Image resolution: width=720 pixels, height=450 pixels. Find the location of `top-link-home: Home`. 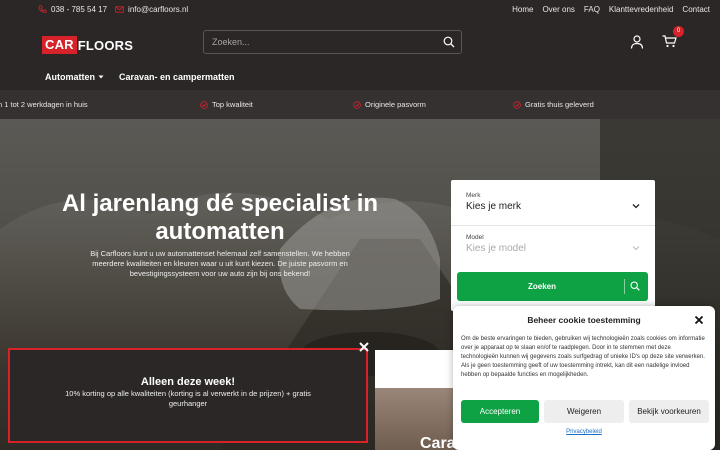

top-link-home: Home is located at coordinates (522, 9).